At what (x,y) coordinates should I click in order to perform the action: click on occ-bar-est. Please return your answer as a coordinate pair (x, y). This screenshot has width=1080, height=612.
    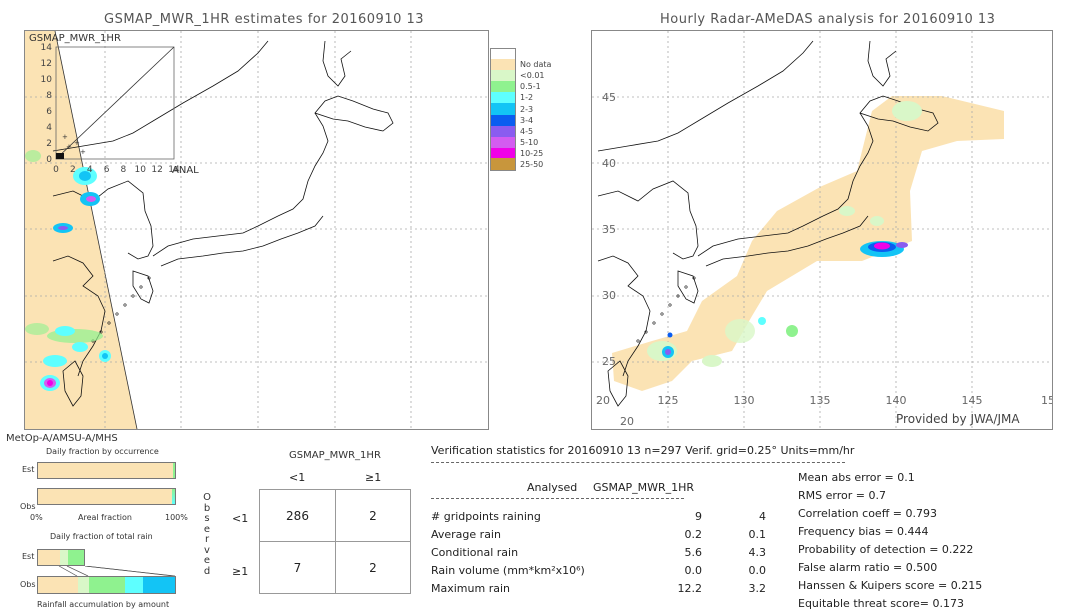
    Looking at the image, I should click on (106, 470).